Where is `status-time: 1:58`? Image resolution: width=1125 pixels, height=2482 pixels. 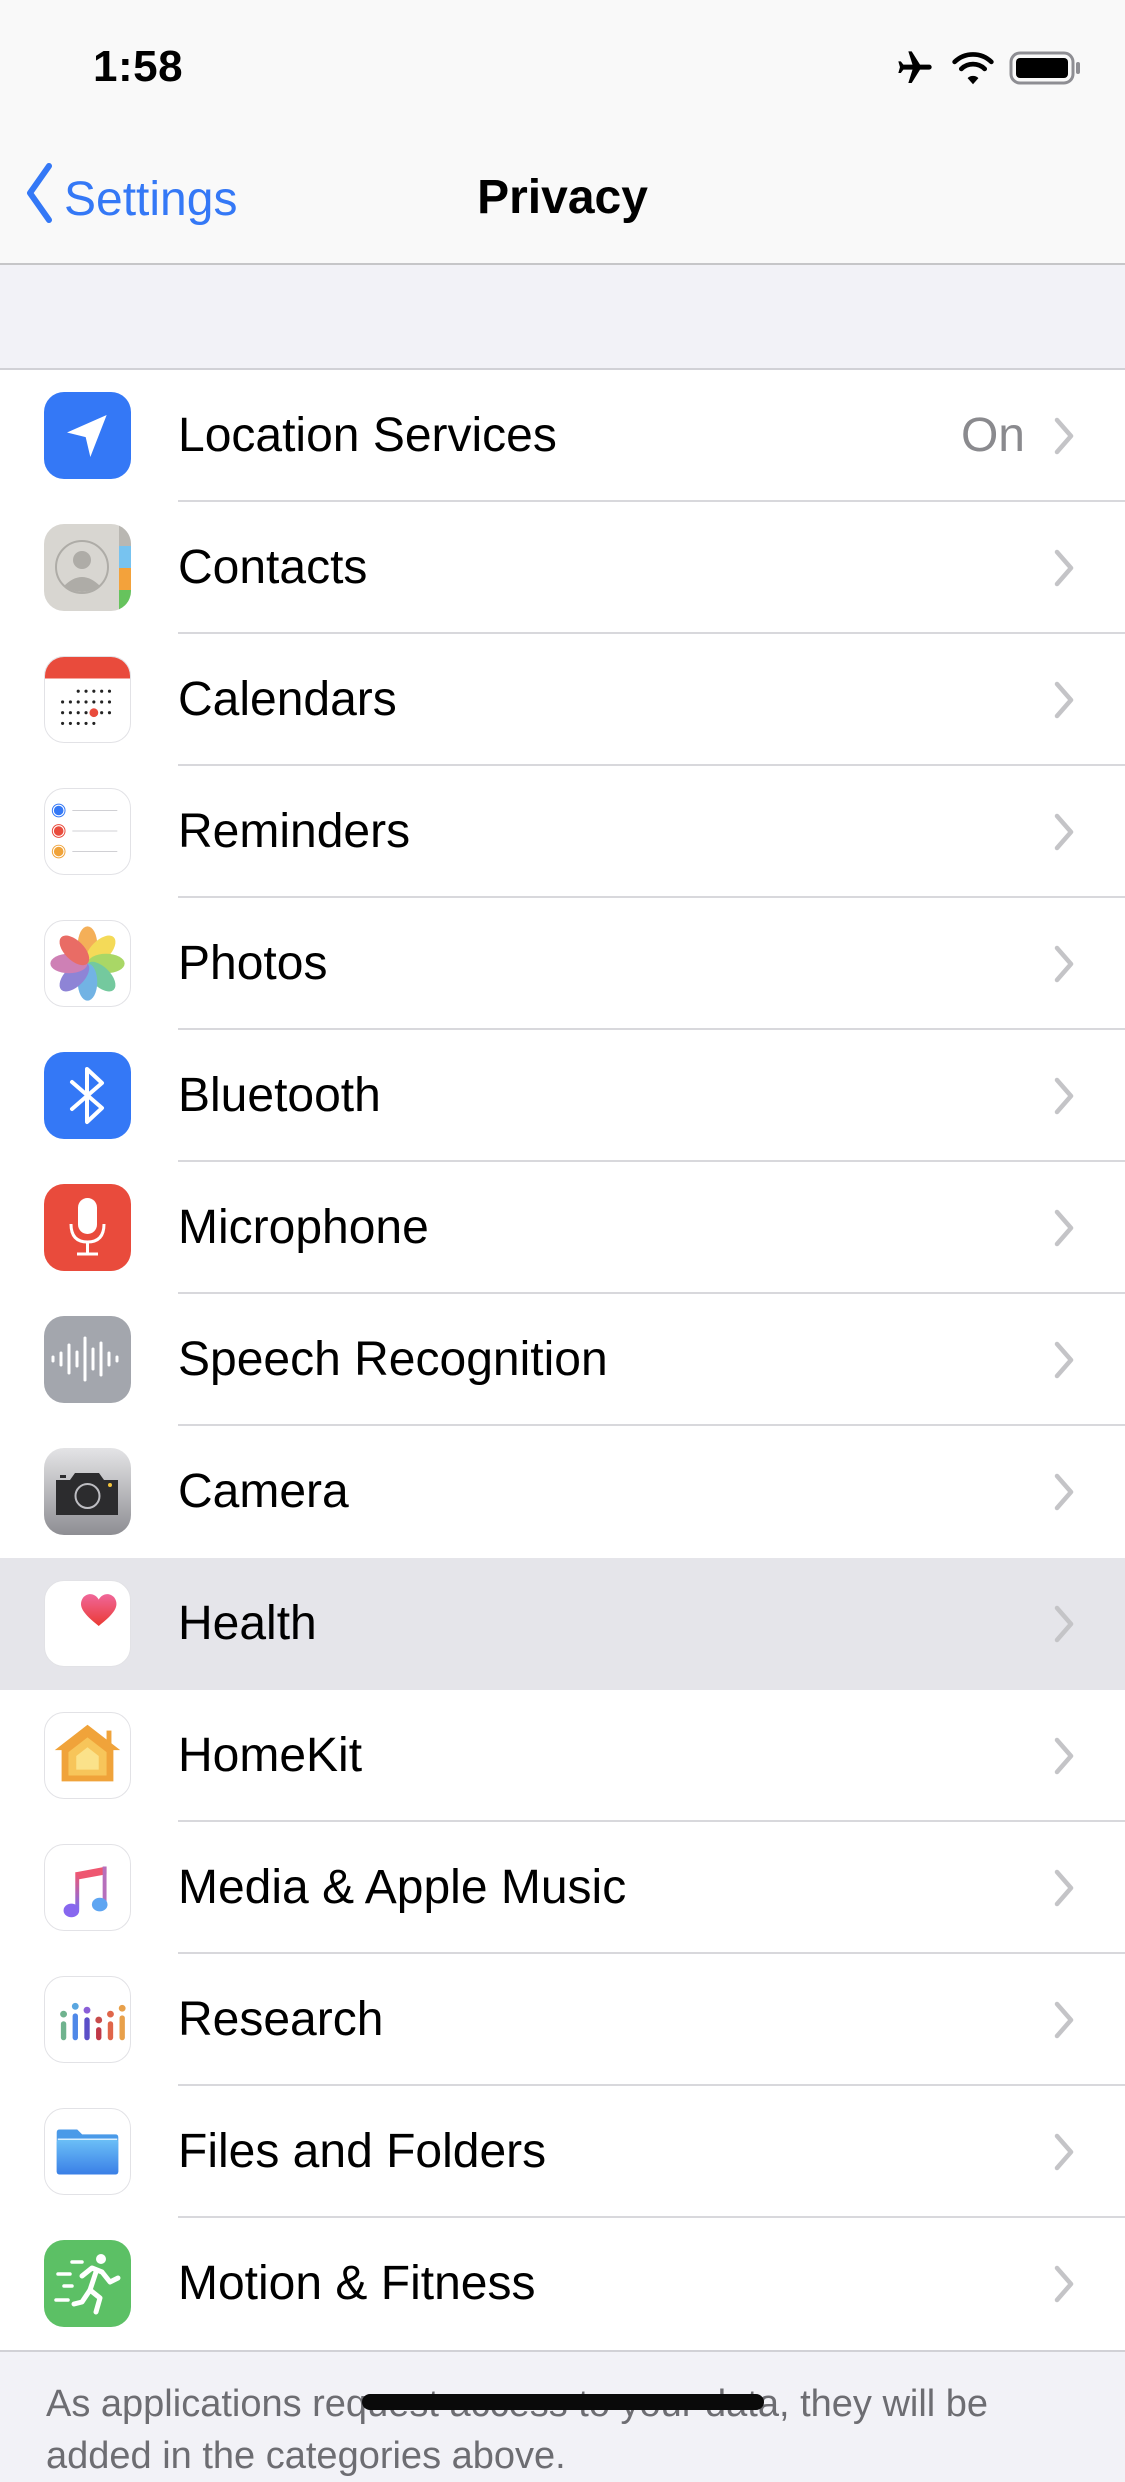 status-time: 1:58 is located at coordinates (138, 66).